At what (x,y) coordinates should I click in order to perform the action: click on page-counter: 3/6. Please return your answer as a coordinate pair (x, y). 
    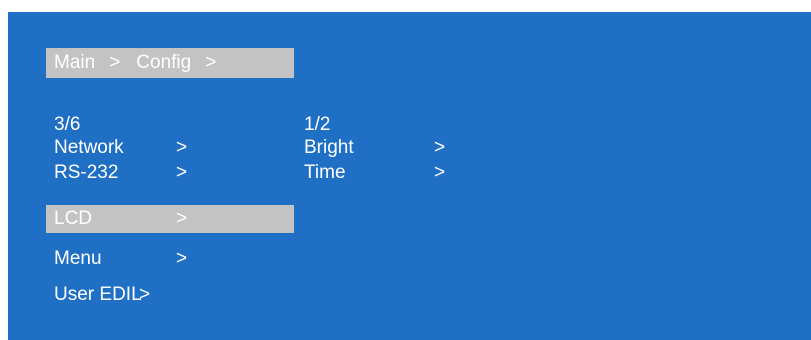
    Looking at the image, I should click on (67, 124).